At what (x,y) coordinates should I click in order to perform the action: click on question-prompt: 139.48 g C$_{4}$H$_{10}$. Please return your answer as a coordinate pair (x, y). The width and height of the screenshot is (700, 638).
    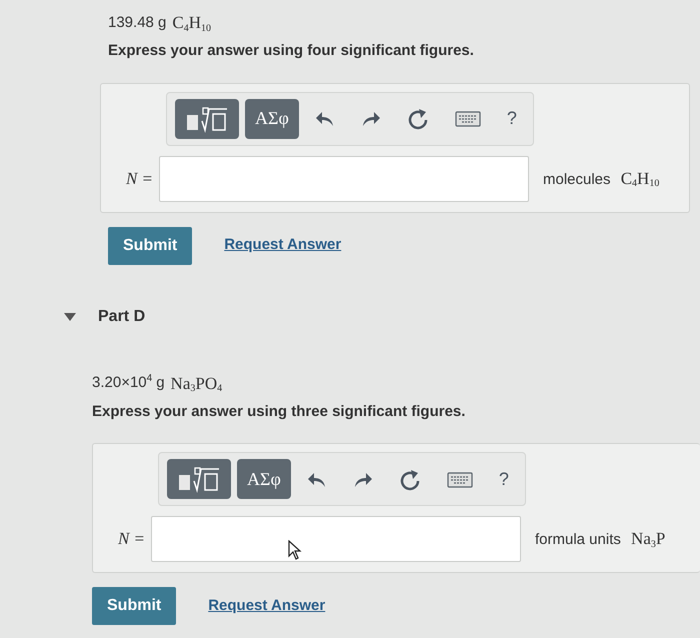
    Looking at the image, I should click on (160, 24).